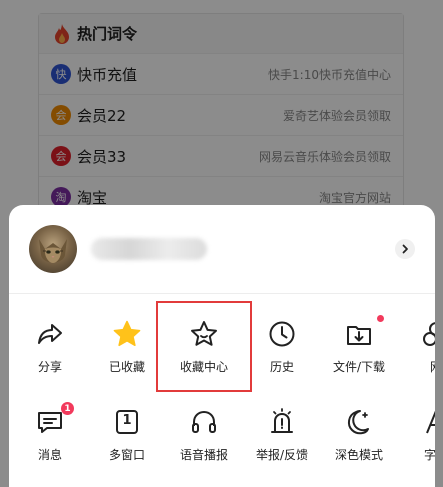 Image resolution: width=443 pixels, height=487 pixels. What do you see at coordinates (222, 293) in the screenshot?
I see `divider` at bounding box center [222, 293].